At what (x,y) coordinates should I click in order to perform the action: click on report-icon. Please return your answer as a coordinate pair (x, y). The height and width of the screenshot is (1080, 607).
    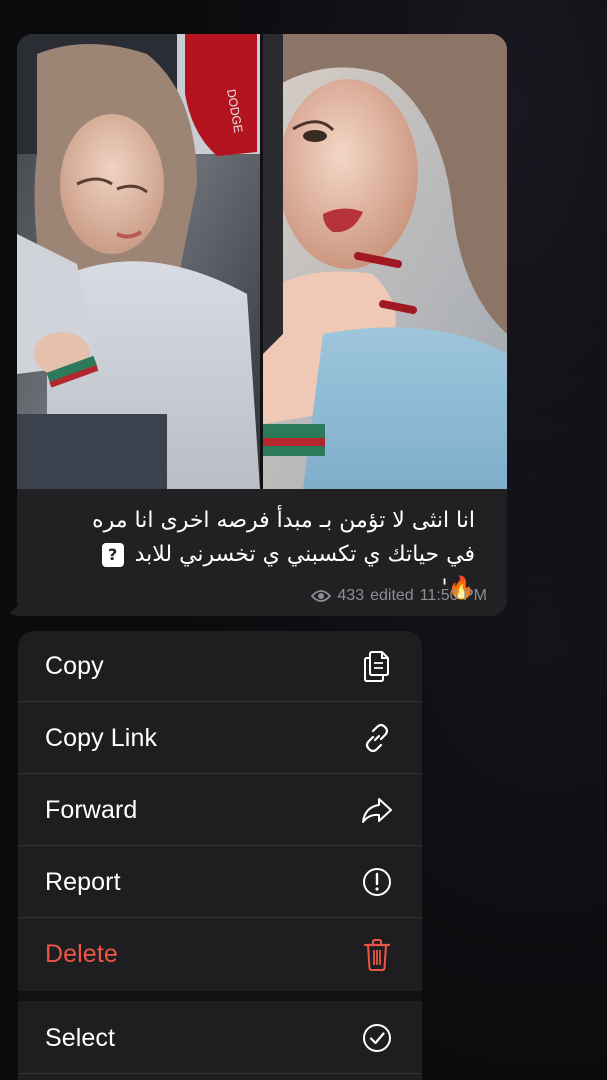
    Looking at the image, I should click on (377, 882).